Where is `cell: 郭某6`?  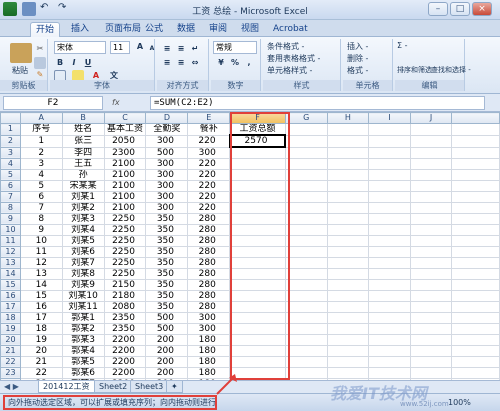
cell: 郭某6 is located at coordinates (83, 372).